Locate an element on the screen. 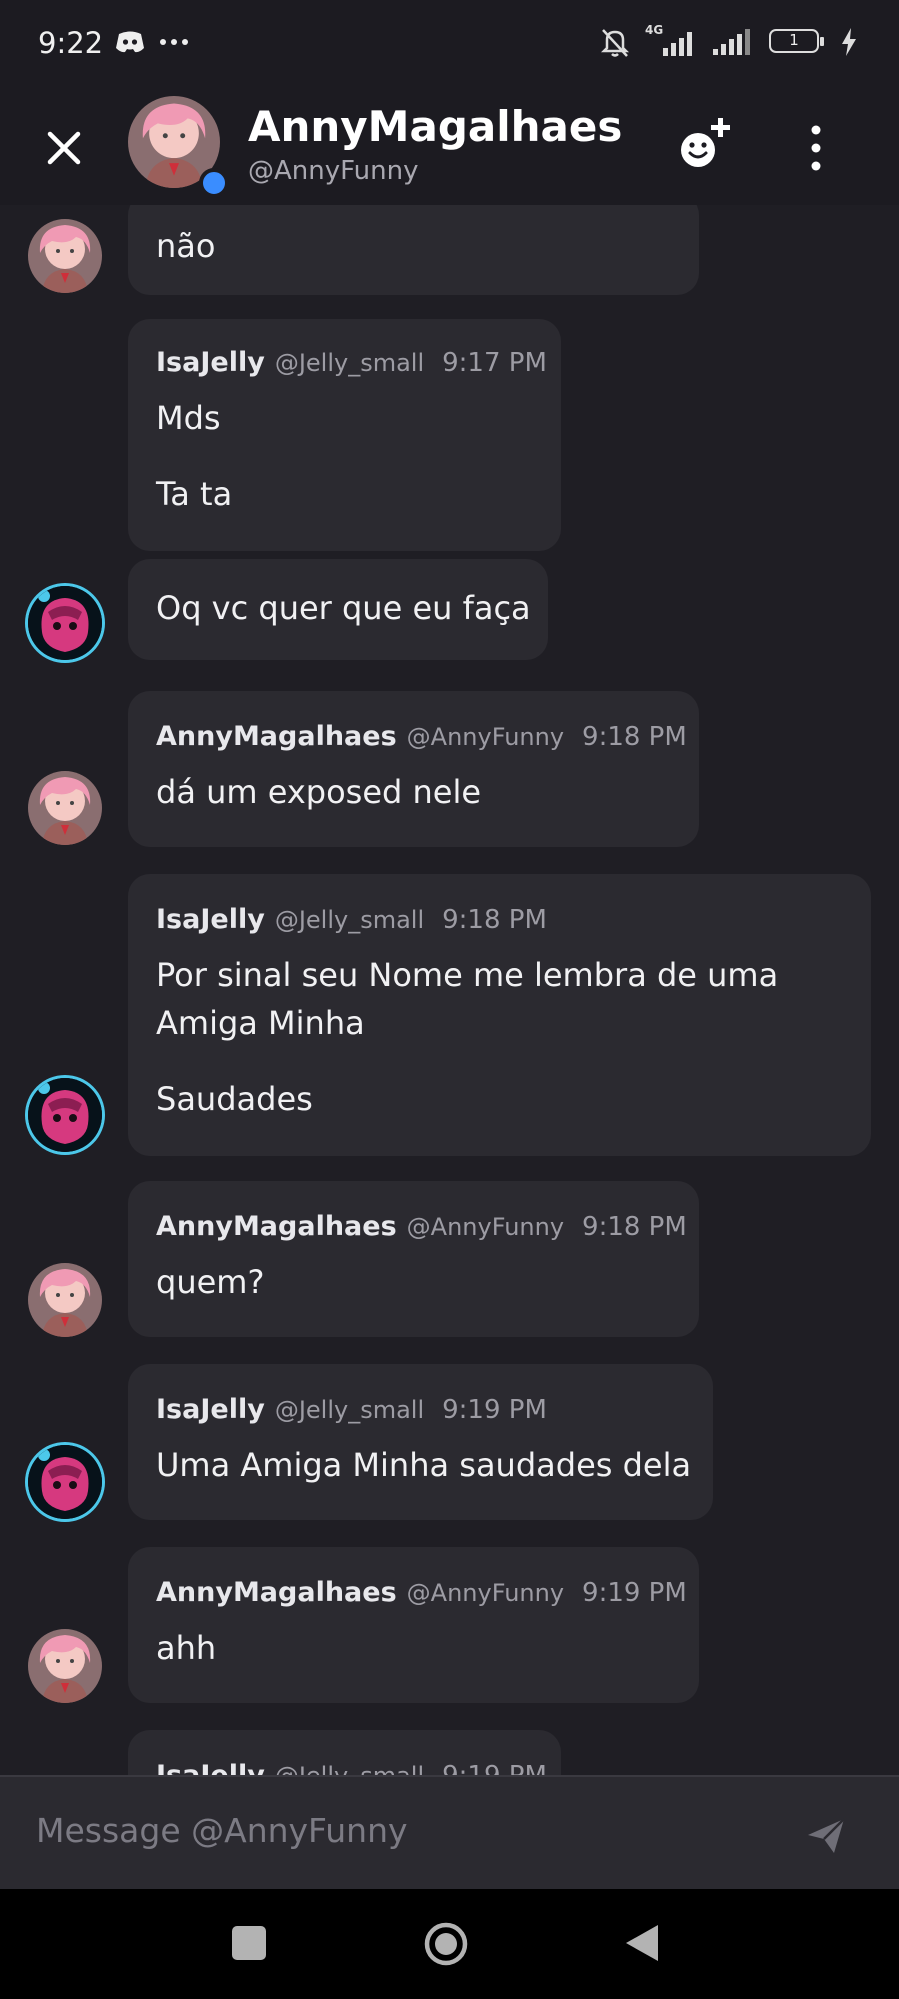 This screenshot has width=899, height=1999. message-meta: IsaJelly @Jelly_small 9:17 PM is located at coordinates (351, 362).